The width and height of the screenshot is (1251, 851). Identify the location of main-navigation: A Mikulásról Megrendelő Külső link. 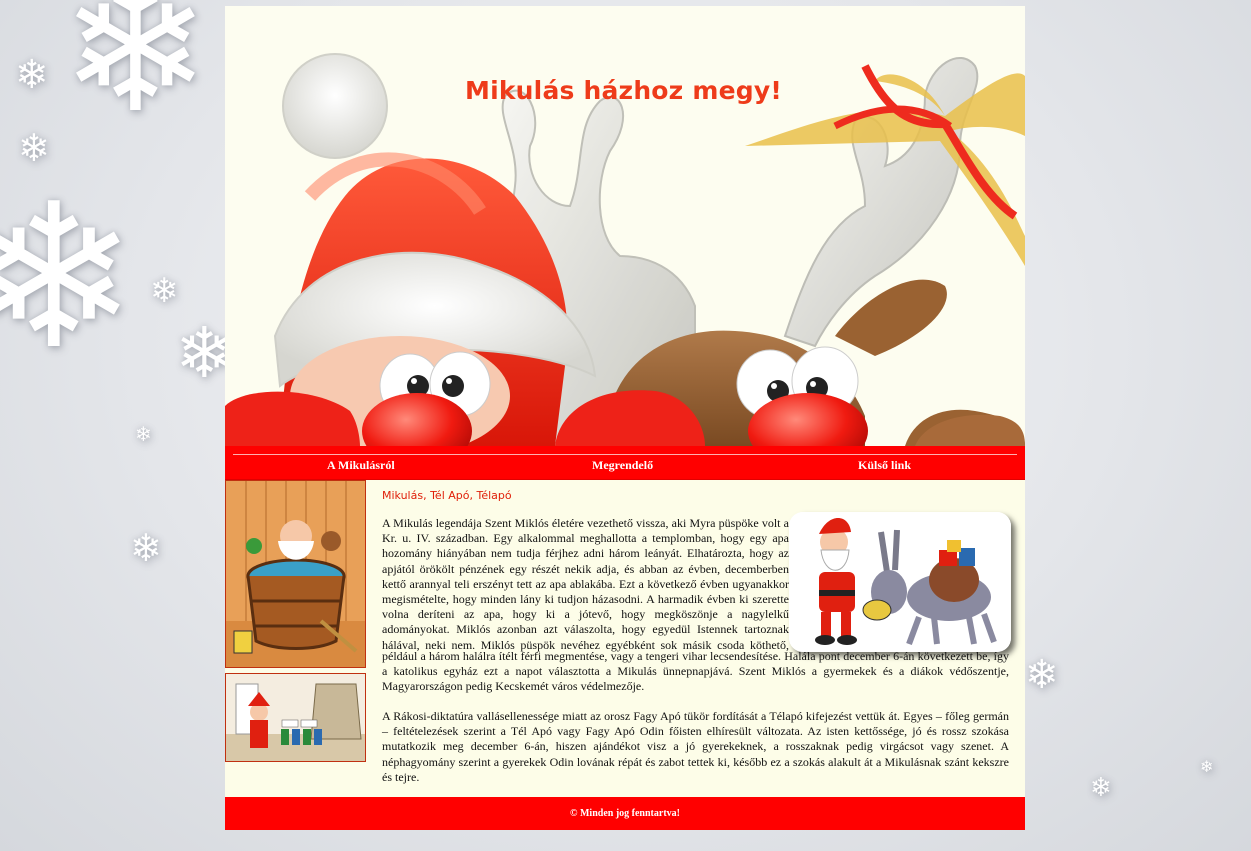
(625, 463).